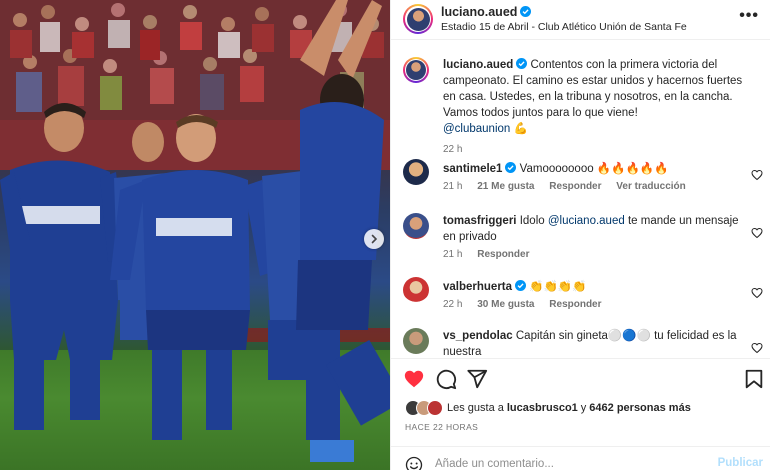 This screenshot has width=770, height=470. I want to click on caption-emoji: 💪, so click(520, 129).